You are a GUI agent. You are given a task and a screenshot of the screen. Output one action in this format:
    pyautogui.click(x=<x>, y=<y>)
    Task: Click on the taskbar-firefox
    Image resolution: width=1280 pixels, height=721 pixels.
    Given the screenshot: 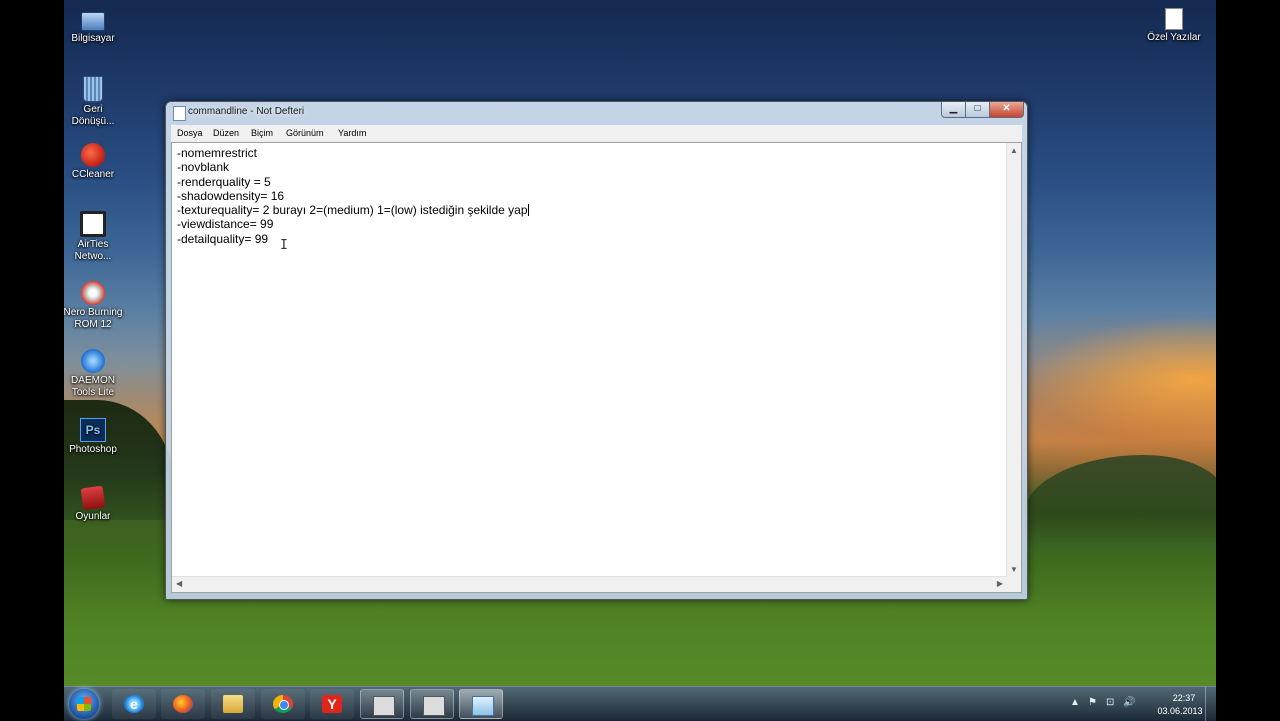 What is the action you would take?
    pyautogui.click(x=183, y=704)
    